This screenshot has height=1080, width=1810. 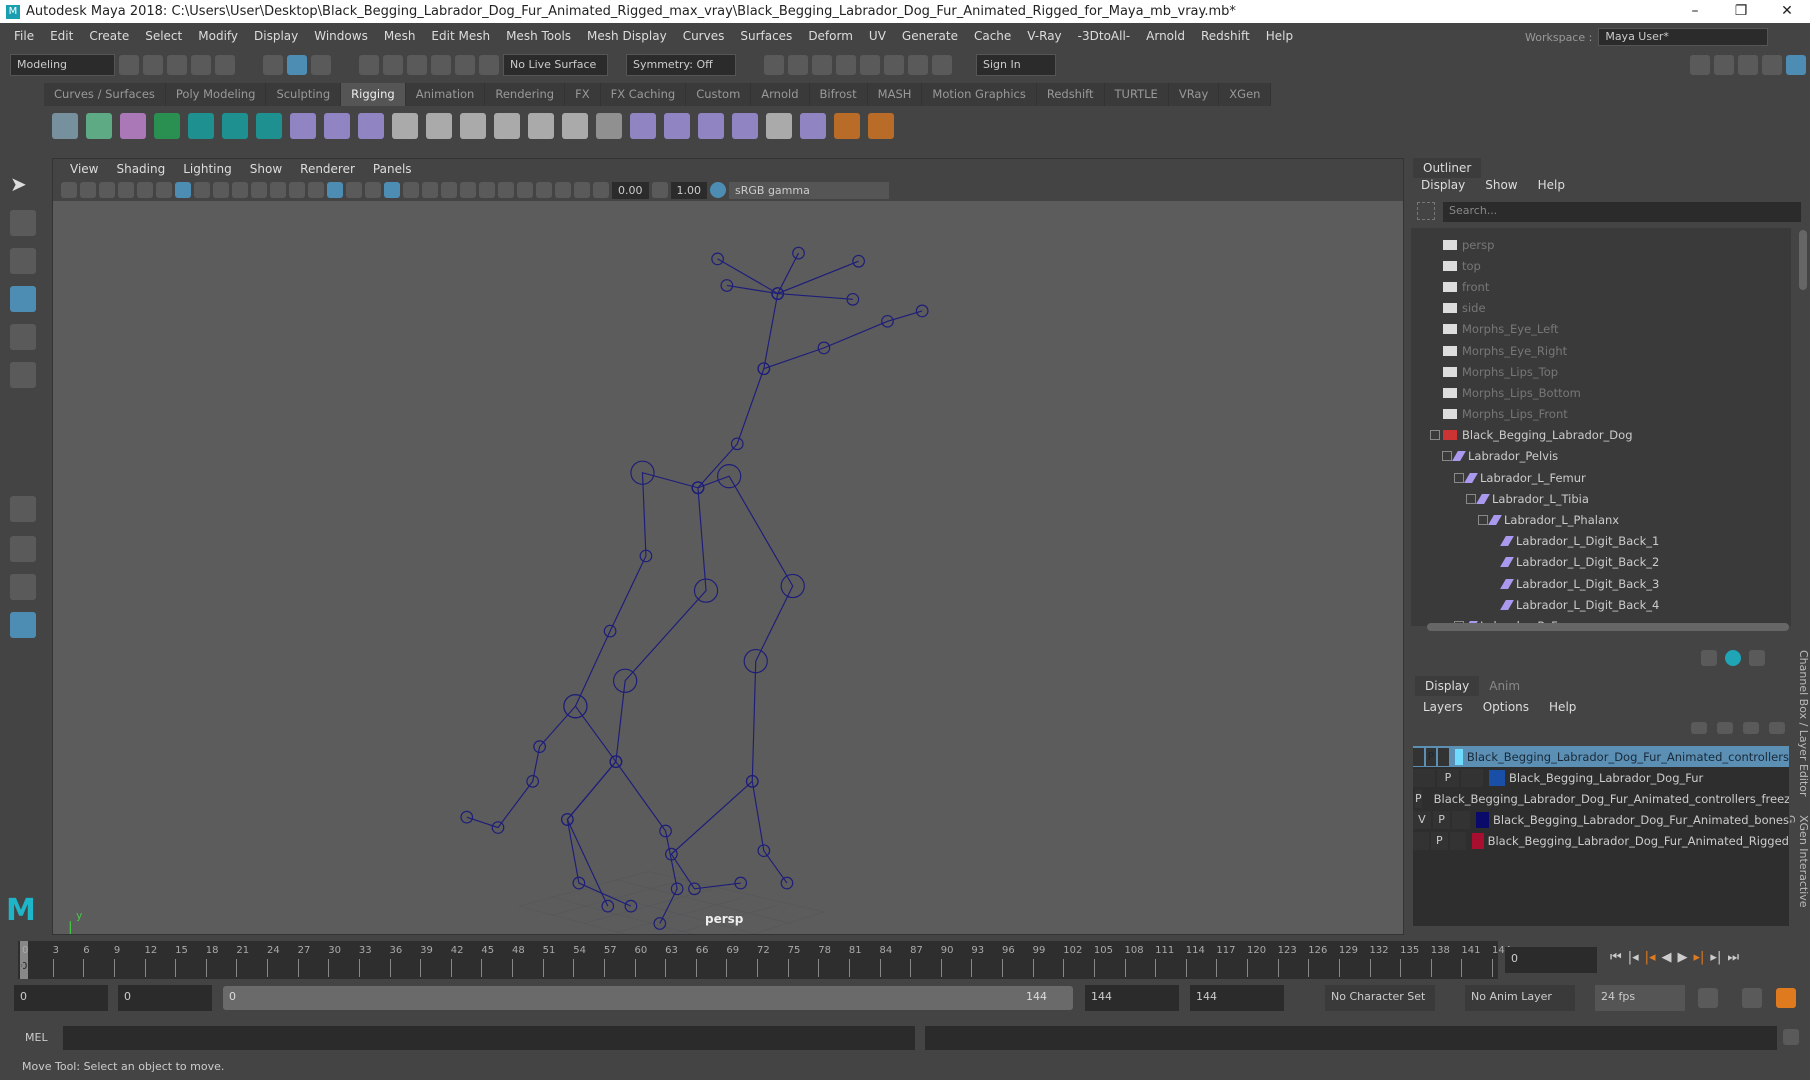 What do you see at coordinates (337, 126) in the screenshot?
I see `orient-joint-icon` at bounding box center [337, 126].